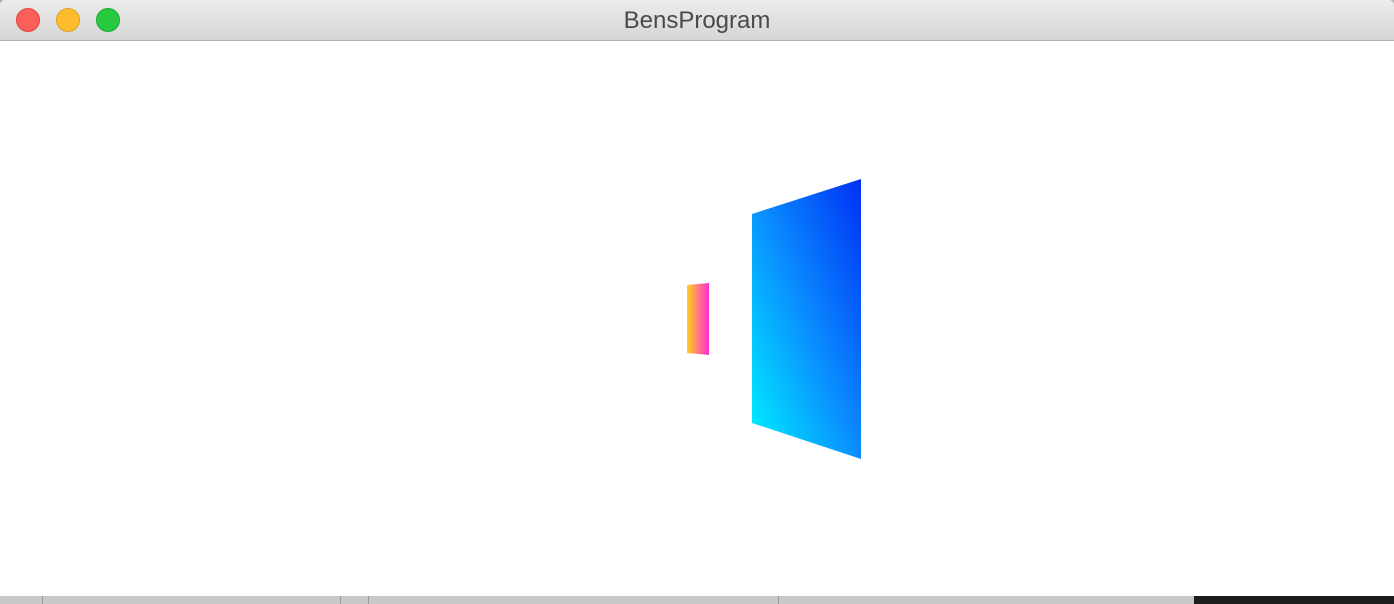 Image resolution: width=1394 pixels, height=604 pixels. Describe the element at coordinates (697, 600) in the screenshot. I see `desktop-background` at that location.